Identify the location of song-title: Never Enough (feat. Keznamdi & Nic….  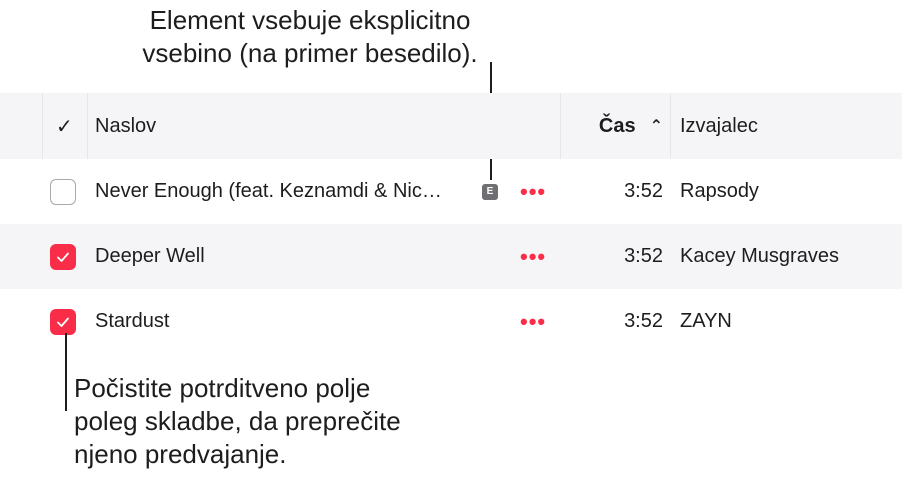
(268, 191).